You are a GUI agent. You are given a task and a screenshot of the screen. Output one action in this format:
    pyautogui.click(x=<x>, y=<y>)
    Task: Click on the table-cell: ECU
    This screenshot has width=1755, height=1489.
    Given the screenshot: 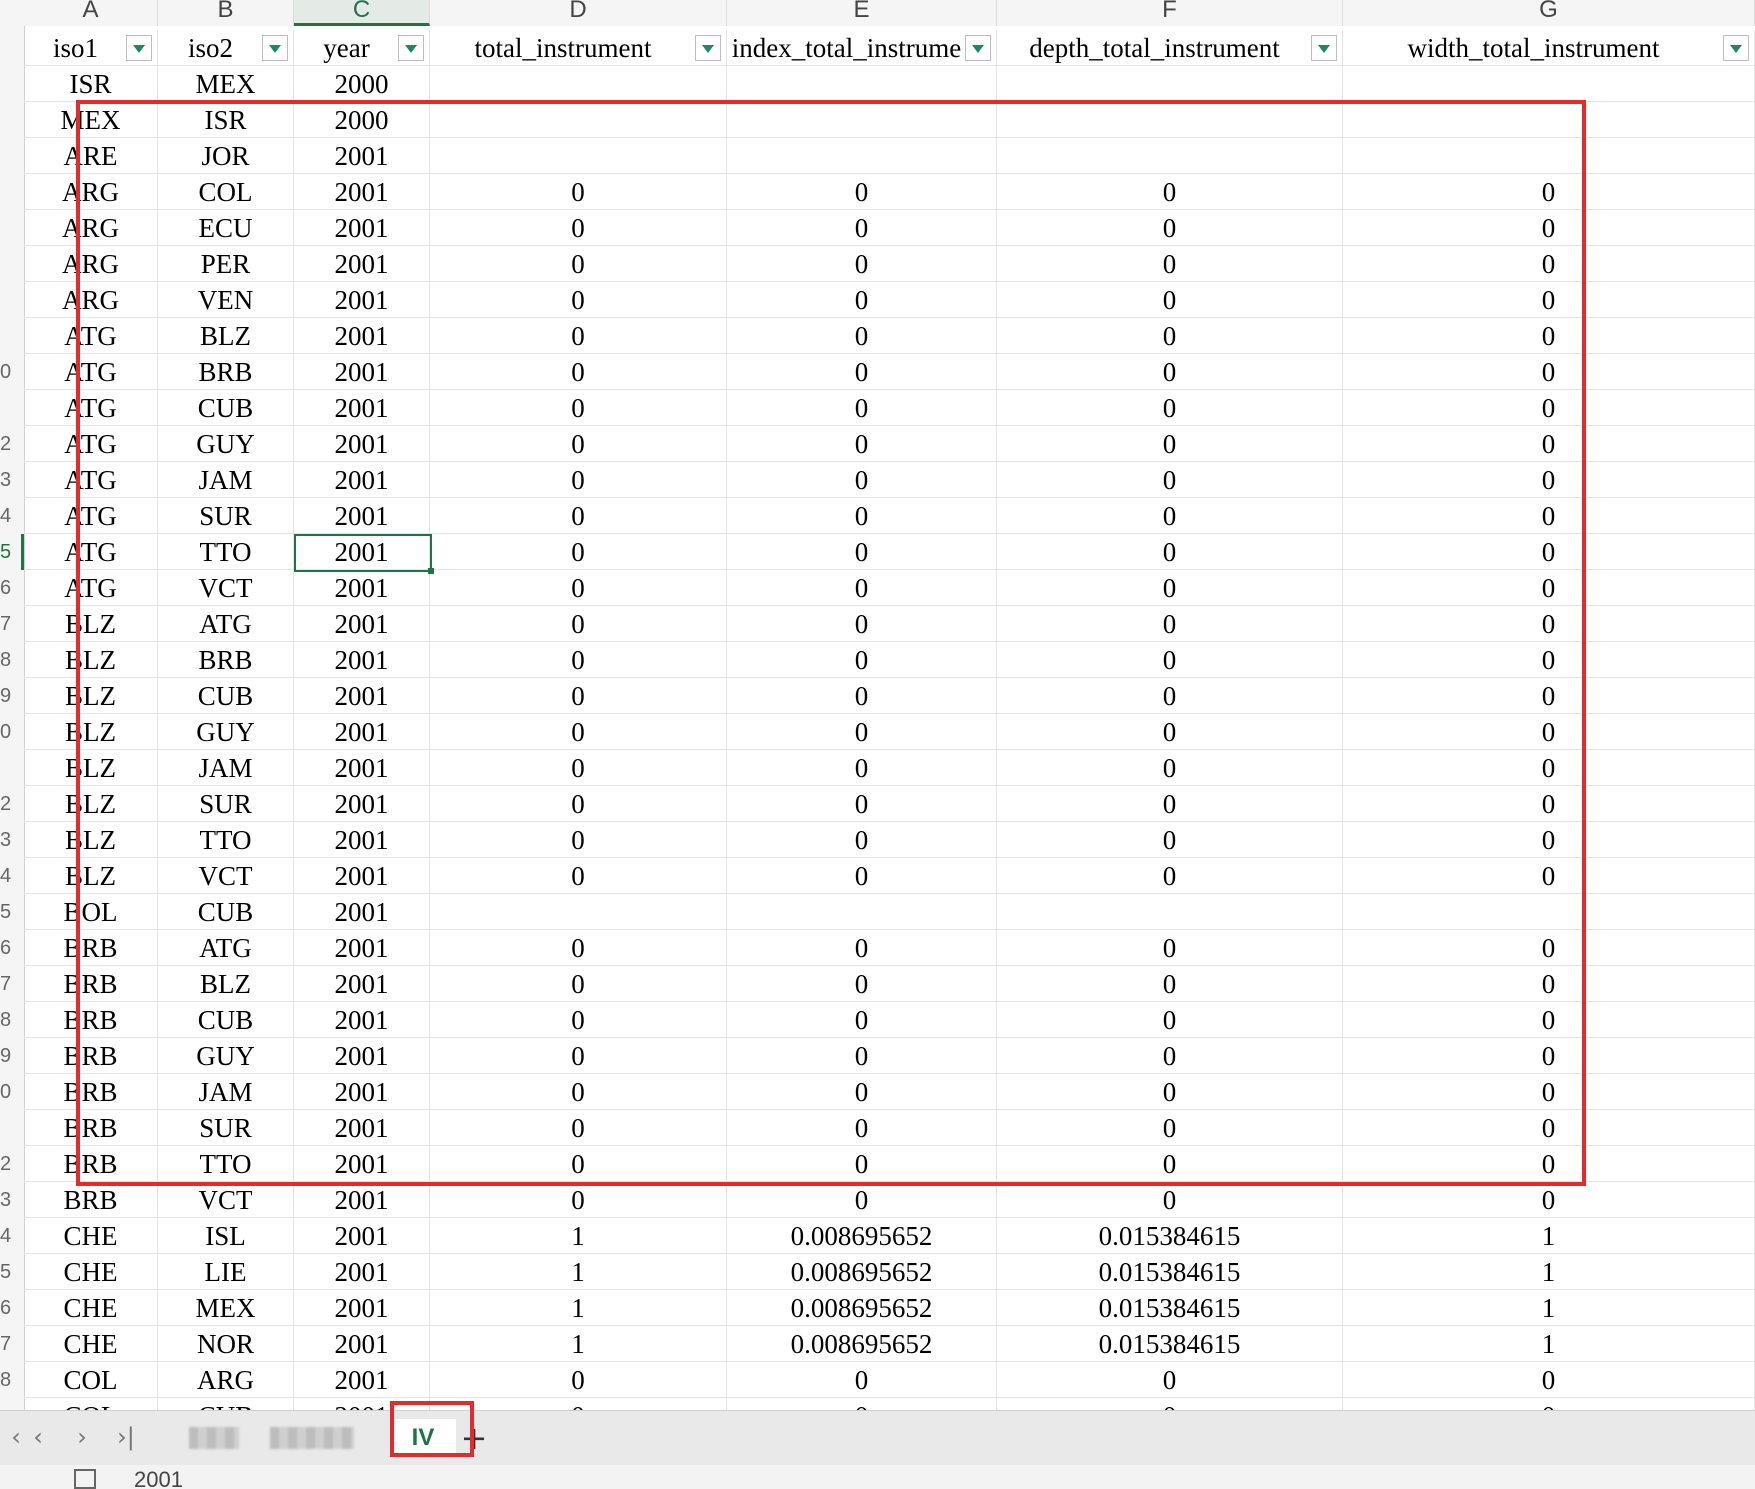 What is the action you would take?
    pyautogui.click(x=226, y=228)
    